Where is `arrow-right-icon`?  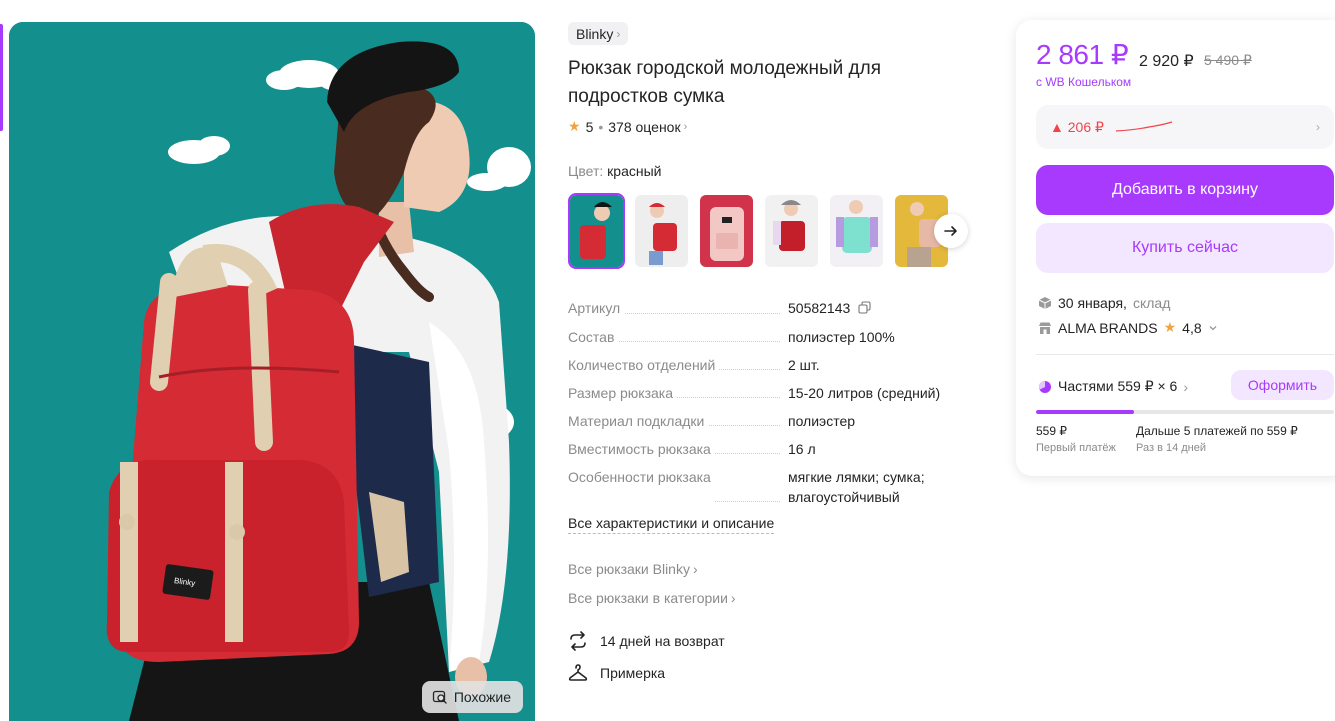 arrow-right-icon is located at coordinates (950, 231).